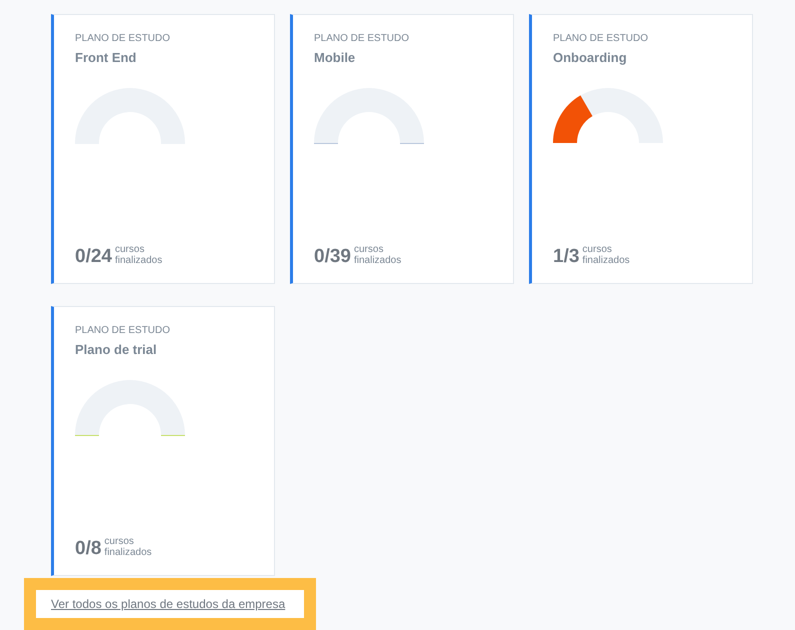  Describe the element at coordinates (116, 350) in the screenshot. I see `card-title: Plano de trial` at that location.